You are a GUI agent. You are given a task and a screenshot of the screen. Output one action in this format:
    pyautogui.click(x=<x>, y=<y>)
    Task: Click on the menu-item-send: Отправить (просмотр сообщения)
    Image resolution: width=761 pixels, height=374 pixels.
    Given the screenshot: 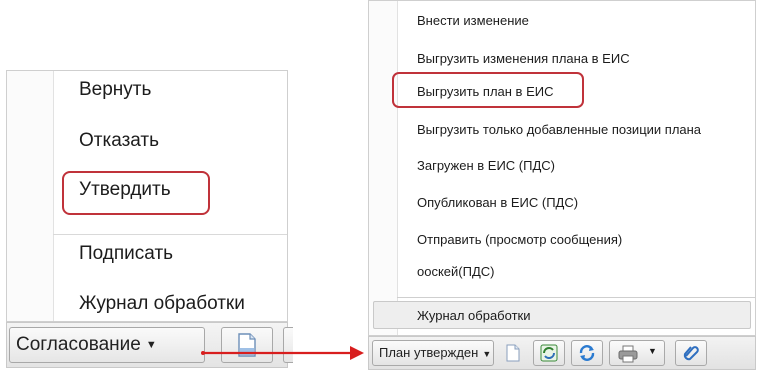 What is the action you would take?
    pyautogui.click(x=519, y=239)
    